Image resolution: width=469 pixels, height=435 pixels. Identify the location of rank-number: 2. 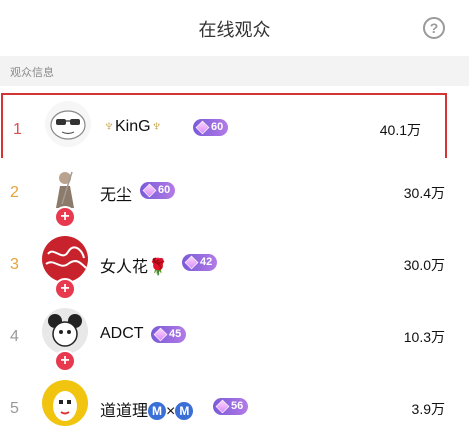
(14, 192).